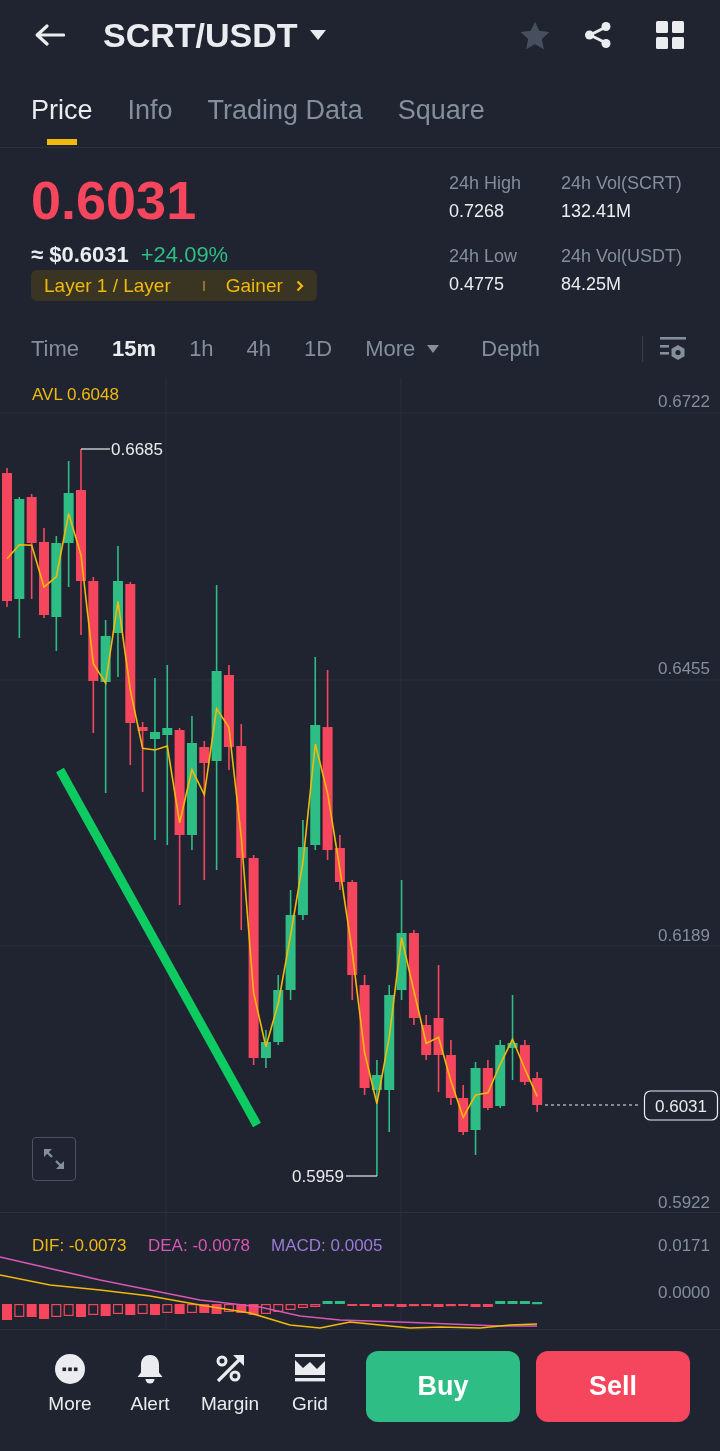 The image size is (720, 1451). What do you see at coordinates (670, 35) in the screenshot?
I see `grid-icon` at bounding box center [670, 35].